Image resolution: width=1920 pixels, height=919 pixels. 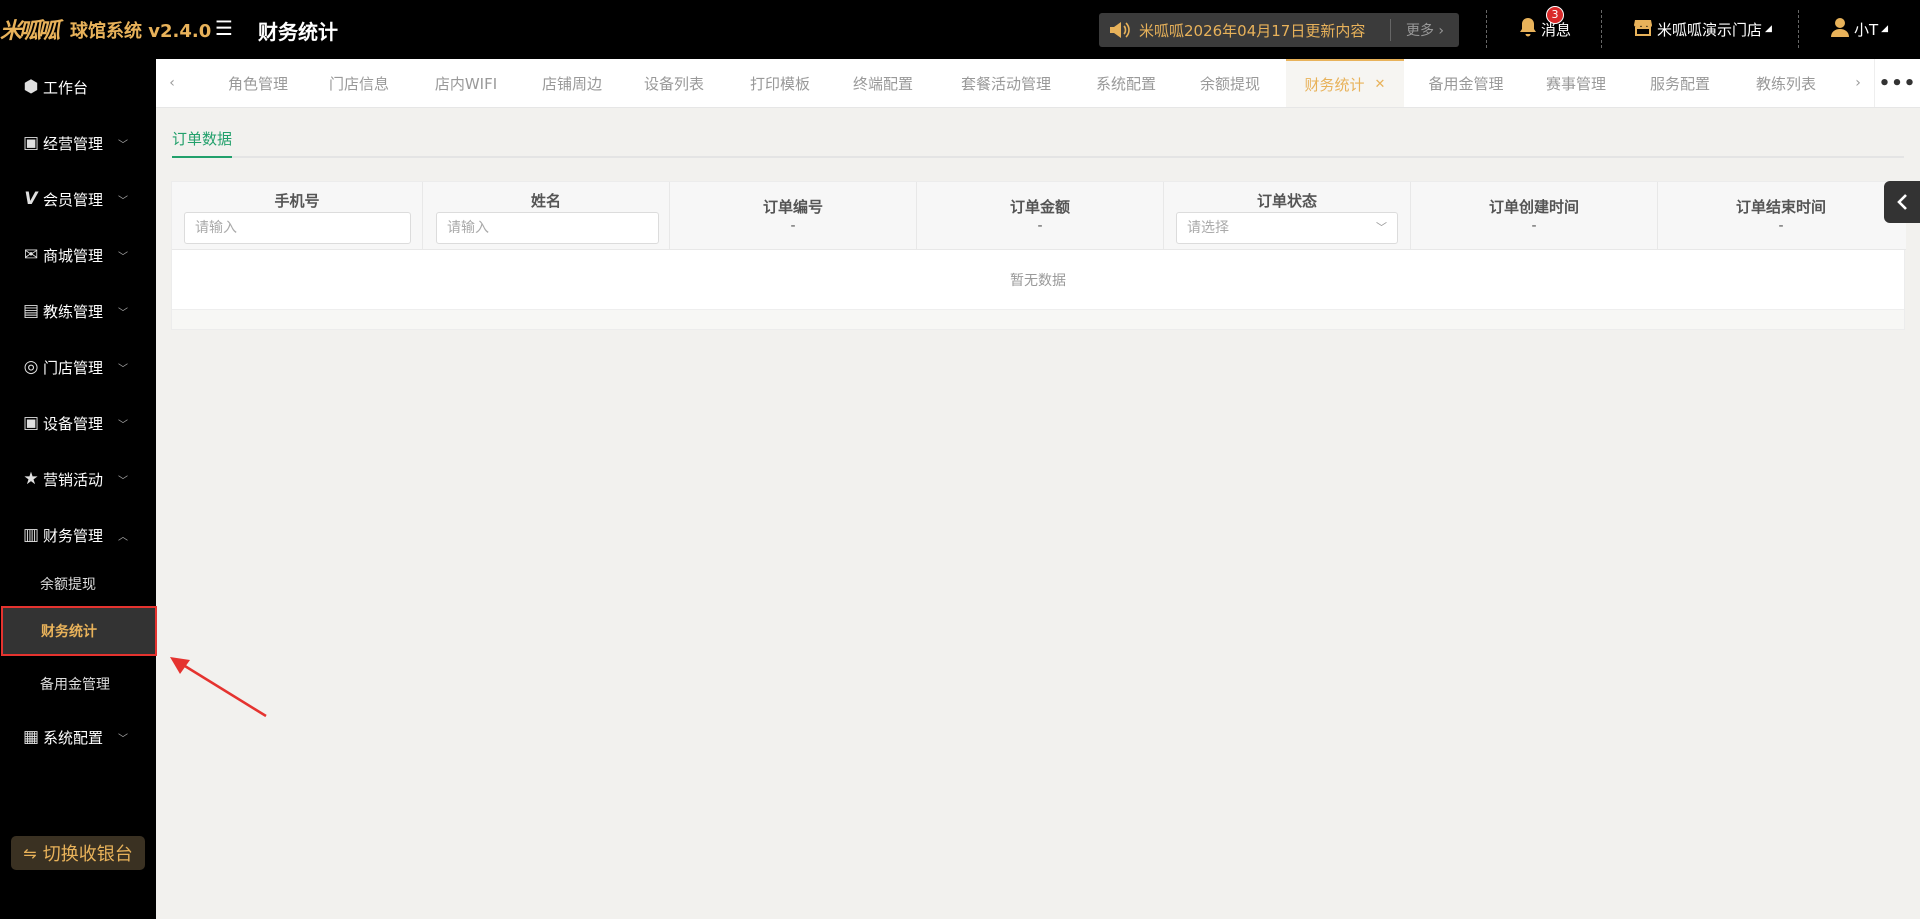 I want to click on sidebar-item-coaches: ▤ 教练管理 ﹀, so click(x=78, y=311).